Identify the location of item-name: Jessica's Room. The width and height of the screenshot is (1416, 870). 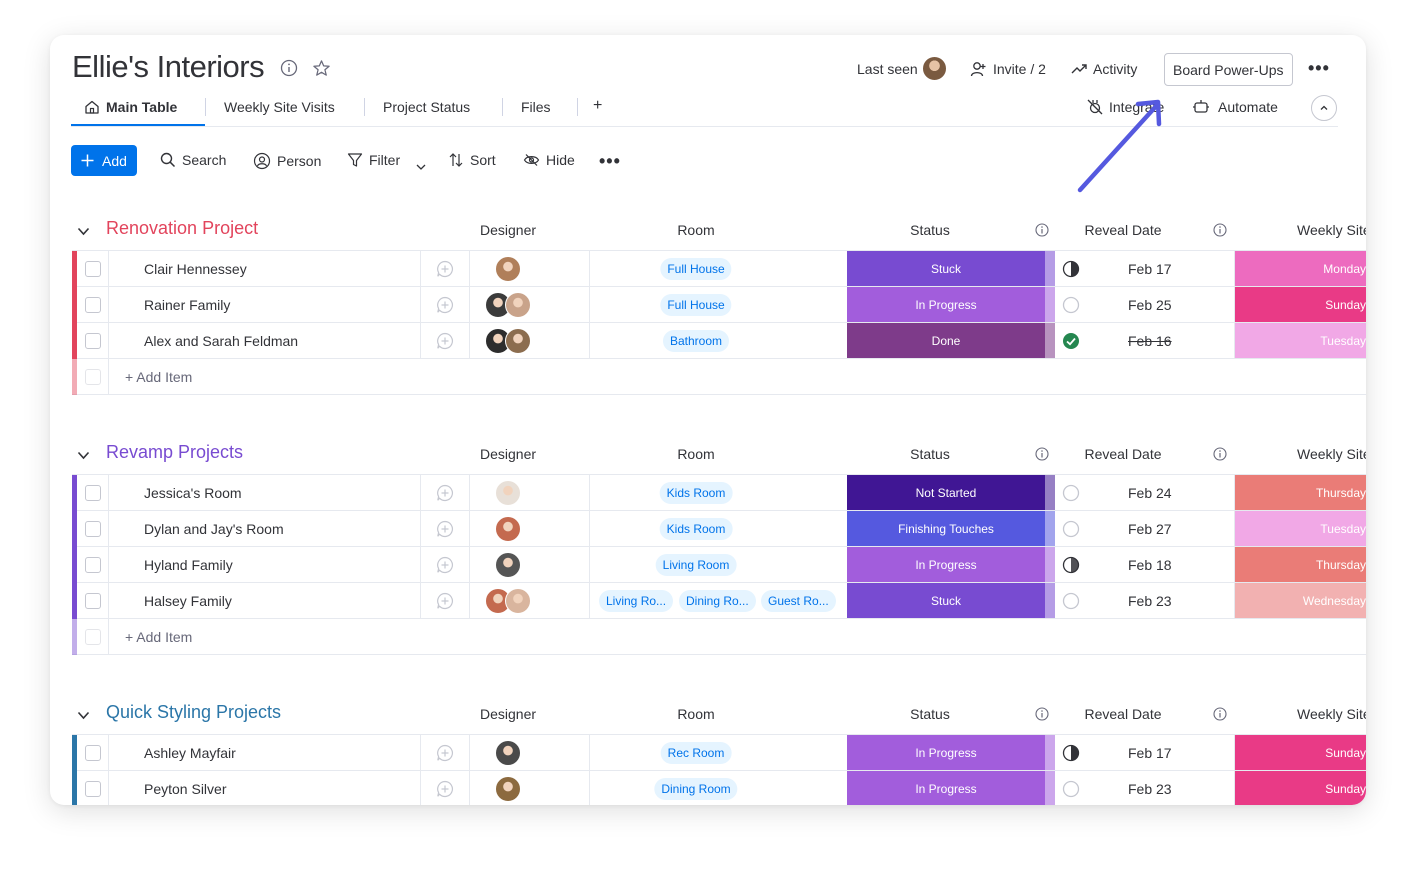
(193, 493).